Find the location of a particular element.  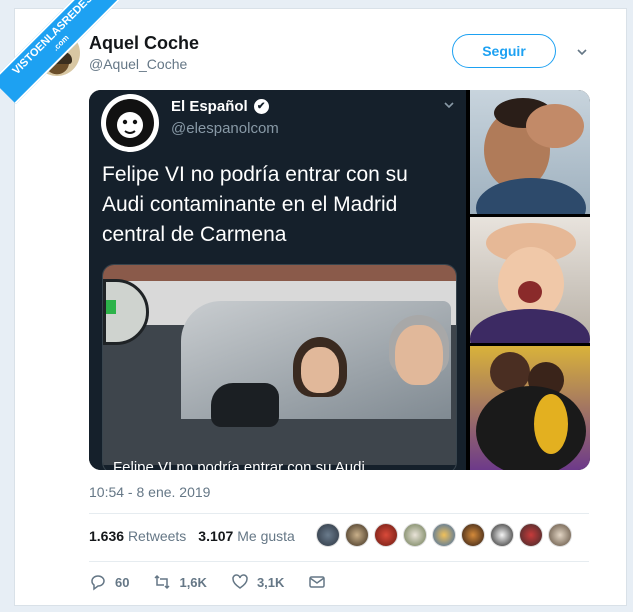

like-count: 3,1K is located at coordinates (270, 582).